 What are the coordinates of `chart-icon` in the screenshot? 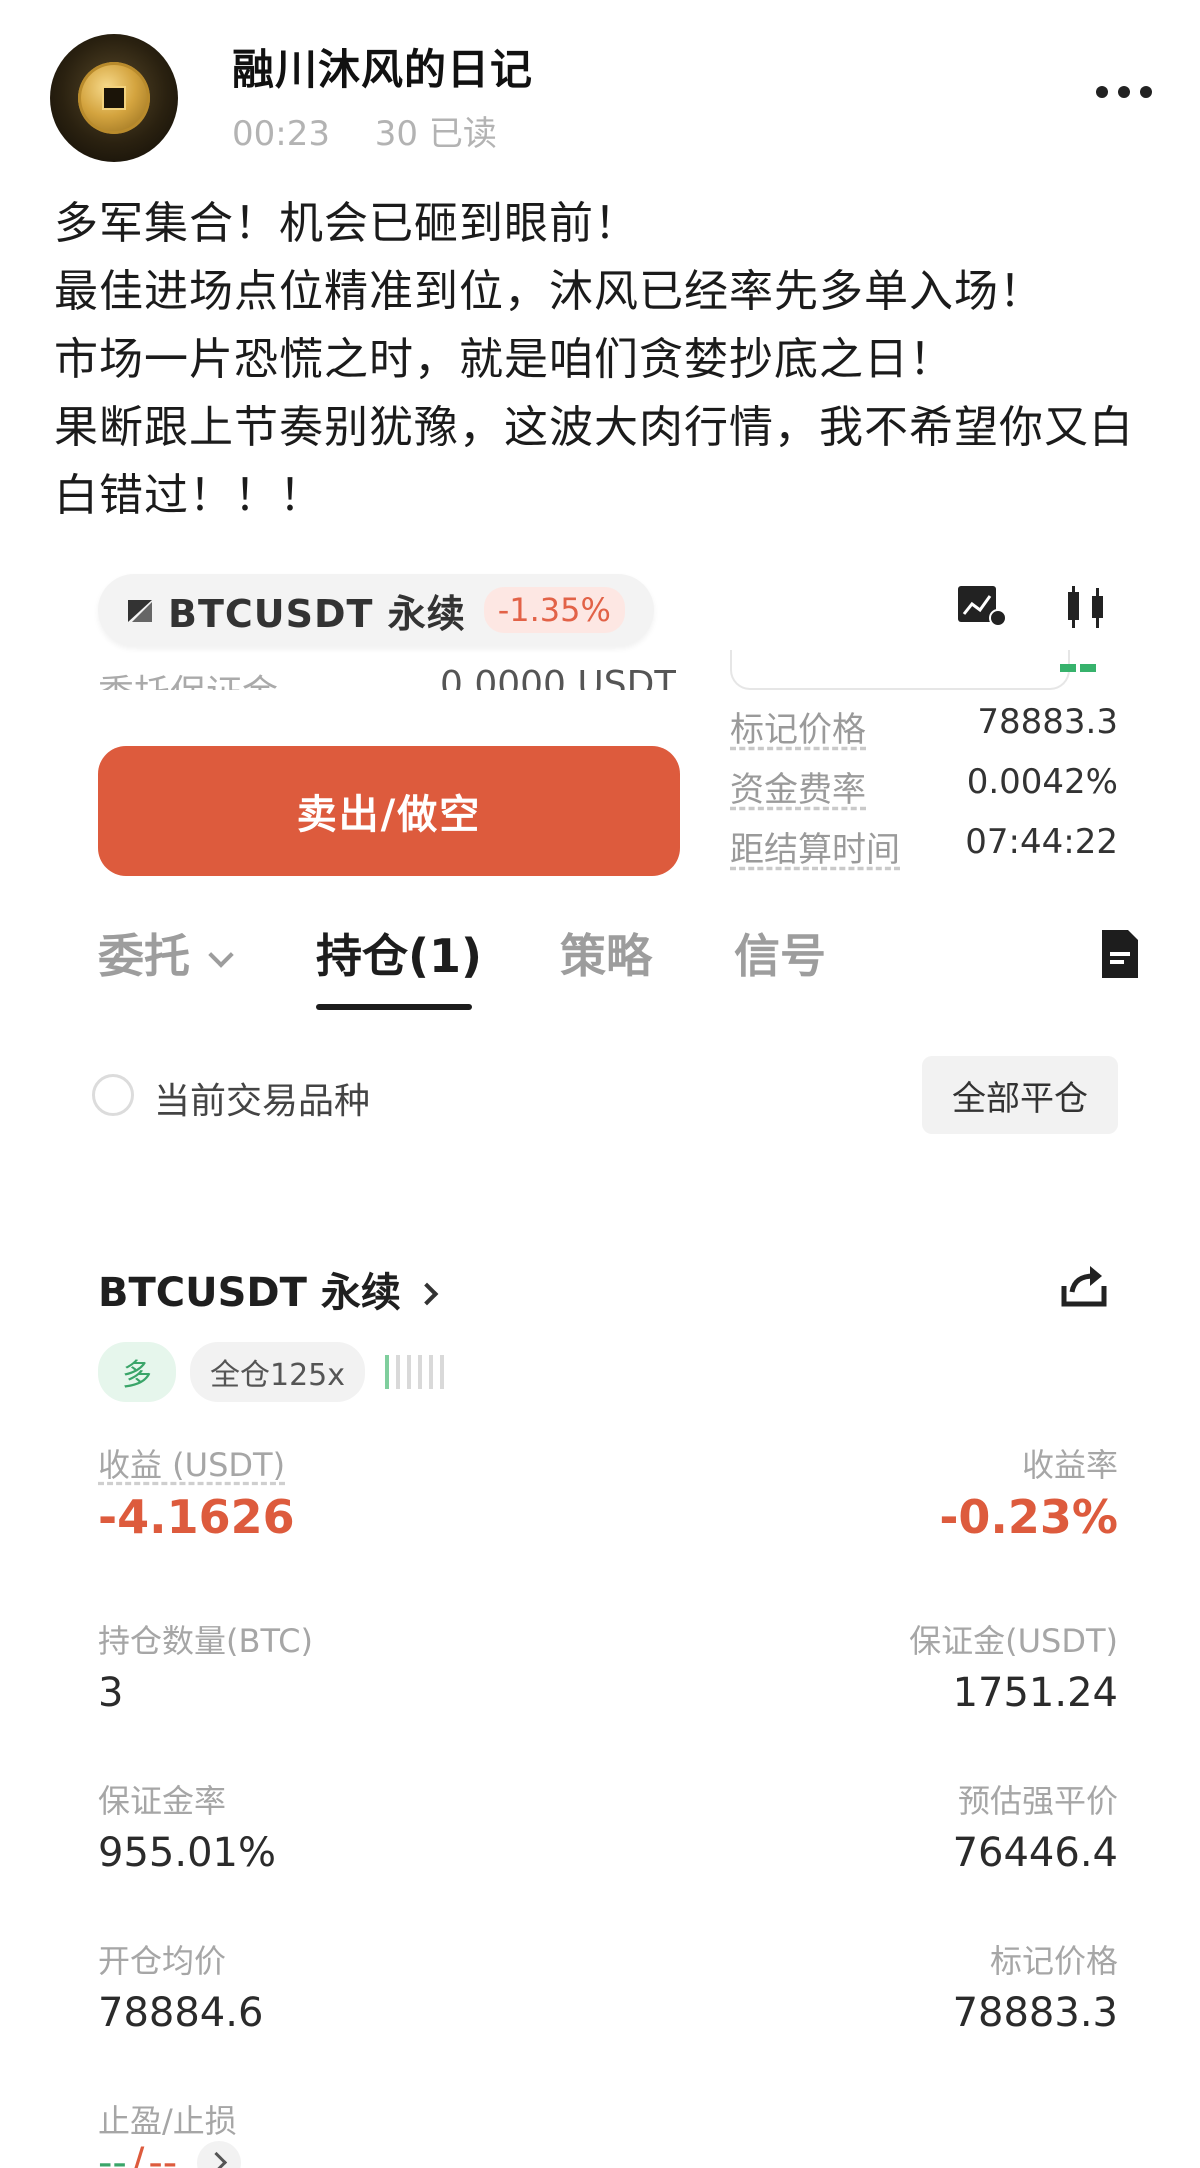 It's located at (982, 606).